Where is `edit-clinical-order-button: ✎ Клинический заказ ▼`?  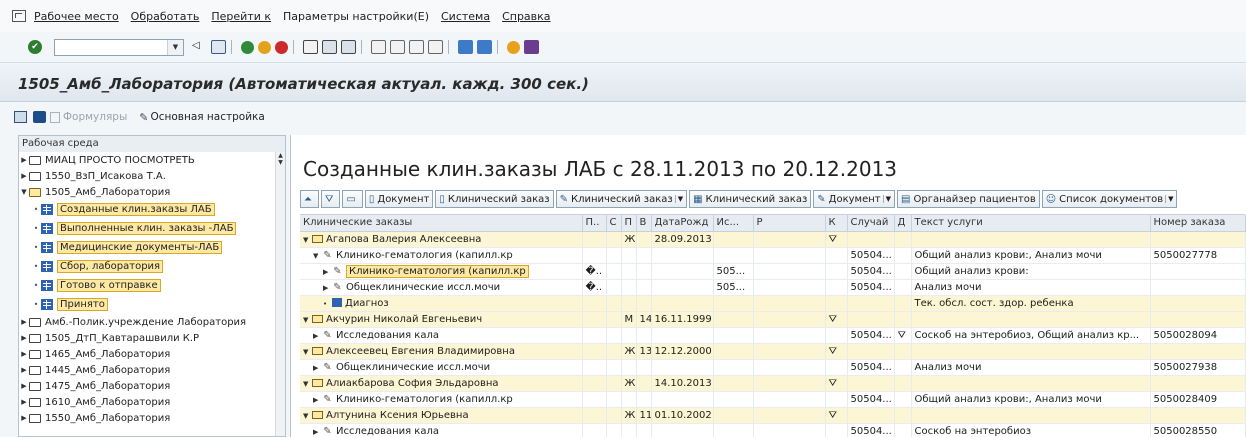
edit-clinical-order-button: ✎ Клинический заказ ▼ is located at coordinates (621, 199).